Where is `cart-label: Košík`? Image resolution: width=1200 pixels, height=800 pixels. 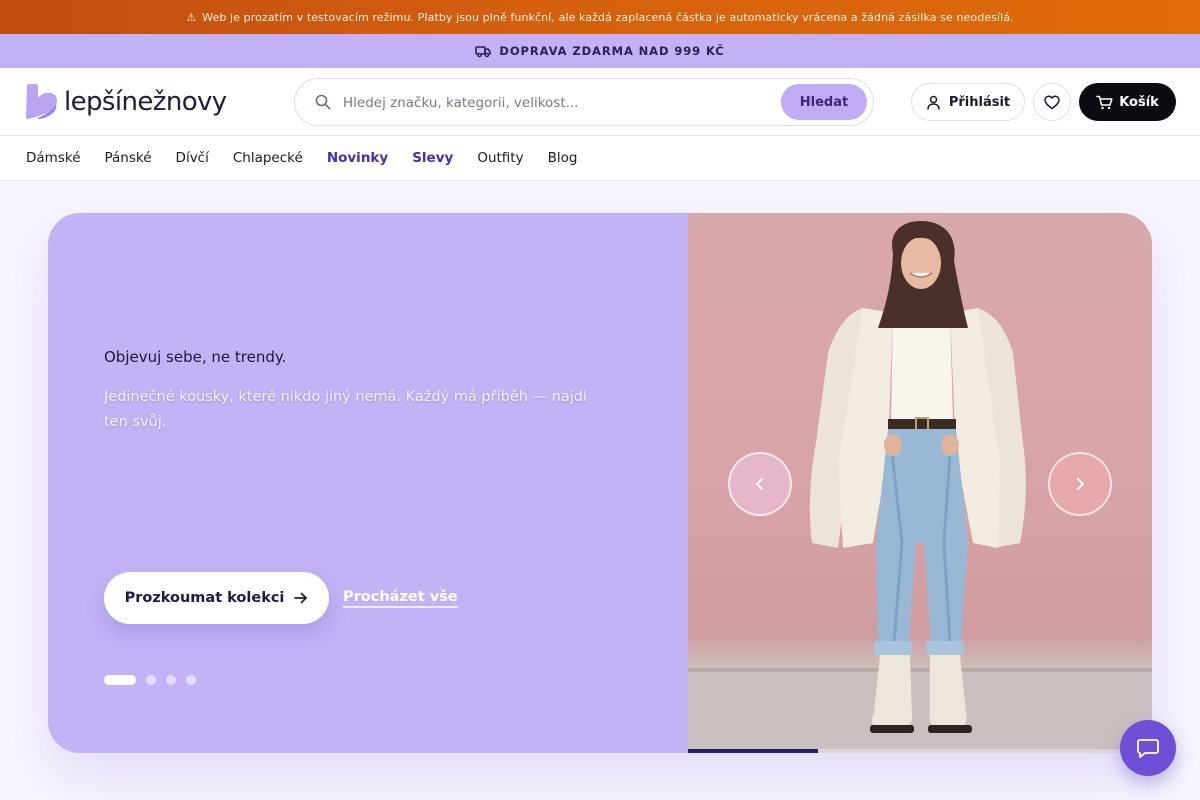 cart-label: Košík is located at coordinates (1139, 102).